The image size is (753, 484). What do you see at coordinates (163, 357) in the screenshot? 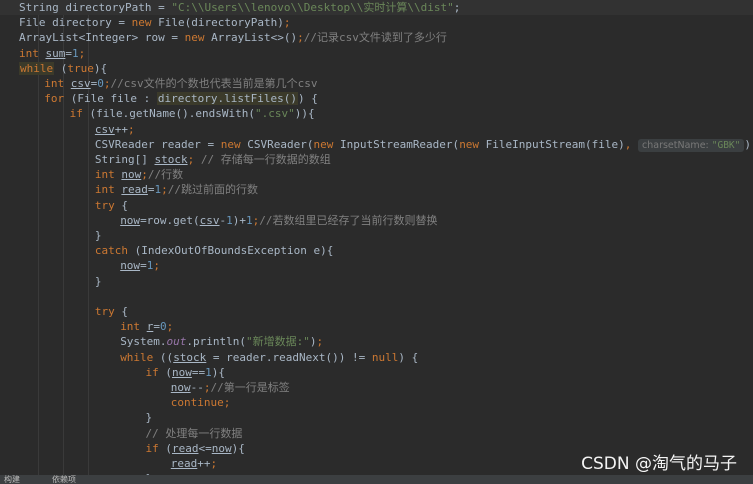
I see `code-token: ((` at bounding box center [163, 357].